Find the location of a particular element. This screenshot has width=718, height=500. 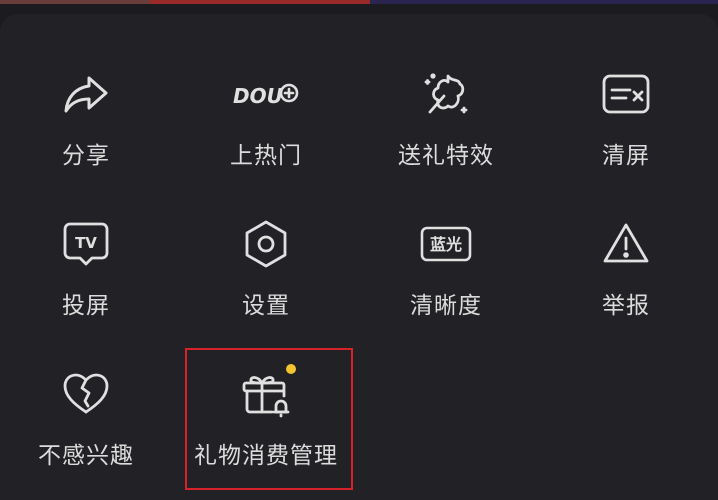

cast-screen-button: TV 投屏 is located at coordinates (88, 241).